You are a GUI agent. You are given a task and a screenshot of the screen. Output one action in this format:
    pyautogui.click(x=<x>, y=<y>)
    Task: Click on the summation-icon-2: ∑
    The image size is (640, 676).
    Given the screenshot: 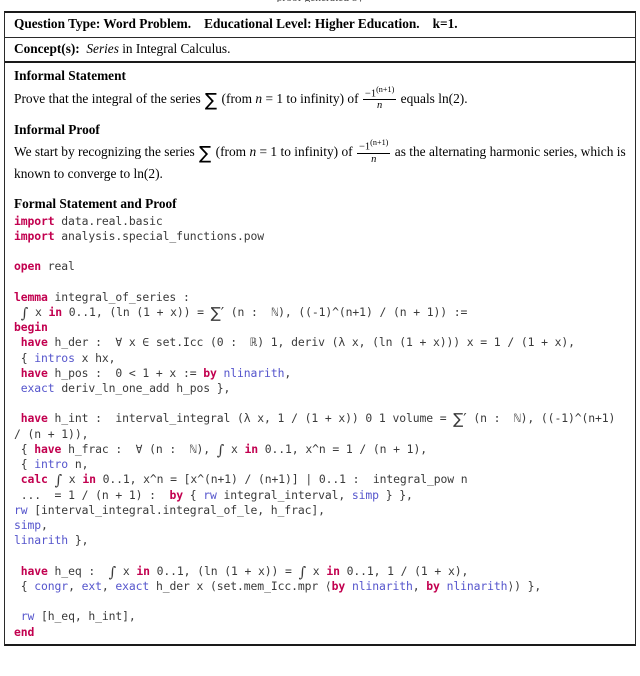 What is the action you would take?
    pyautogui.click(x=205, y=154)
    